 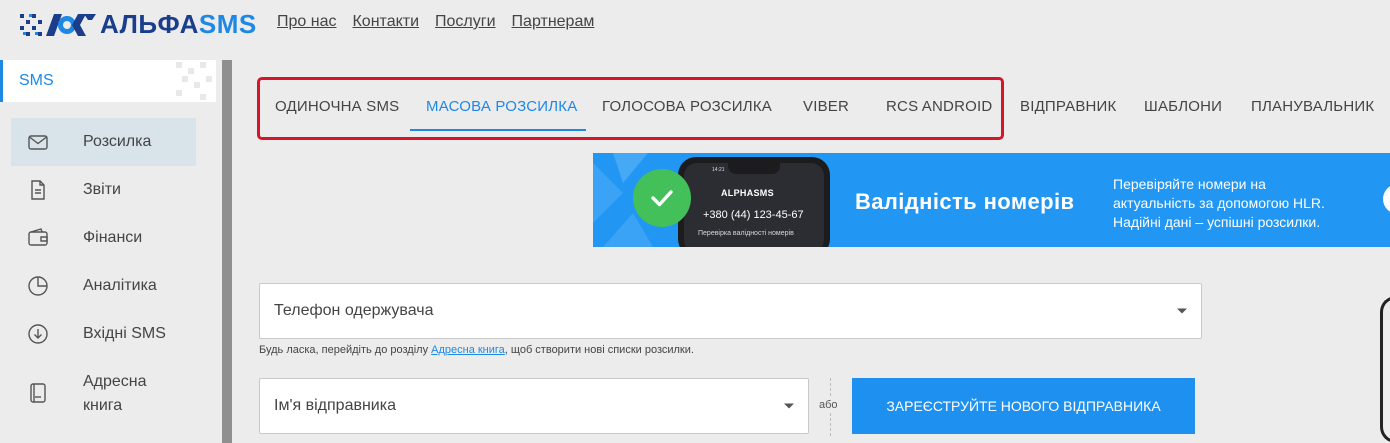 I want to click on tab-scheduler: Планувальник, so click(x=1312, y=106).